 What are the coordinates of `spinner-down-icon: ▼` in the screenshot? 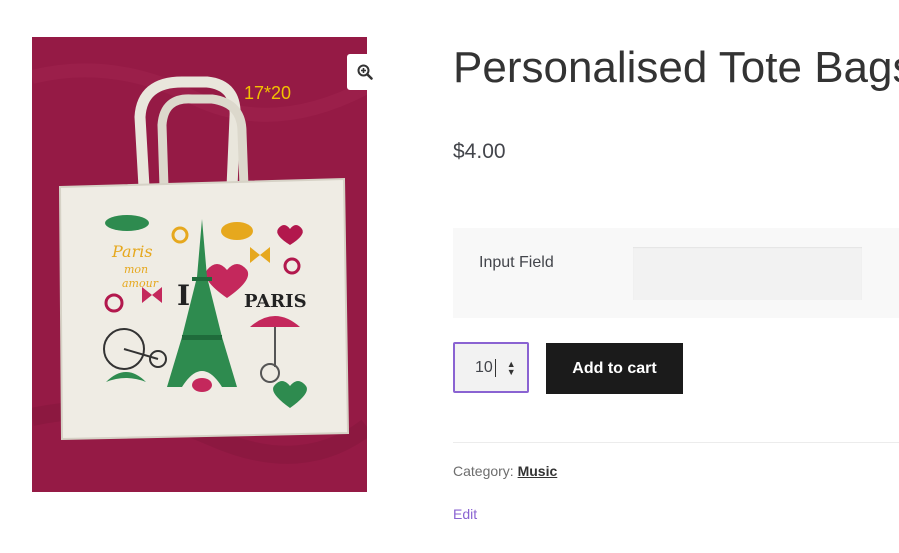 It's located at (511, 371).